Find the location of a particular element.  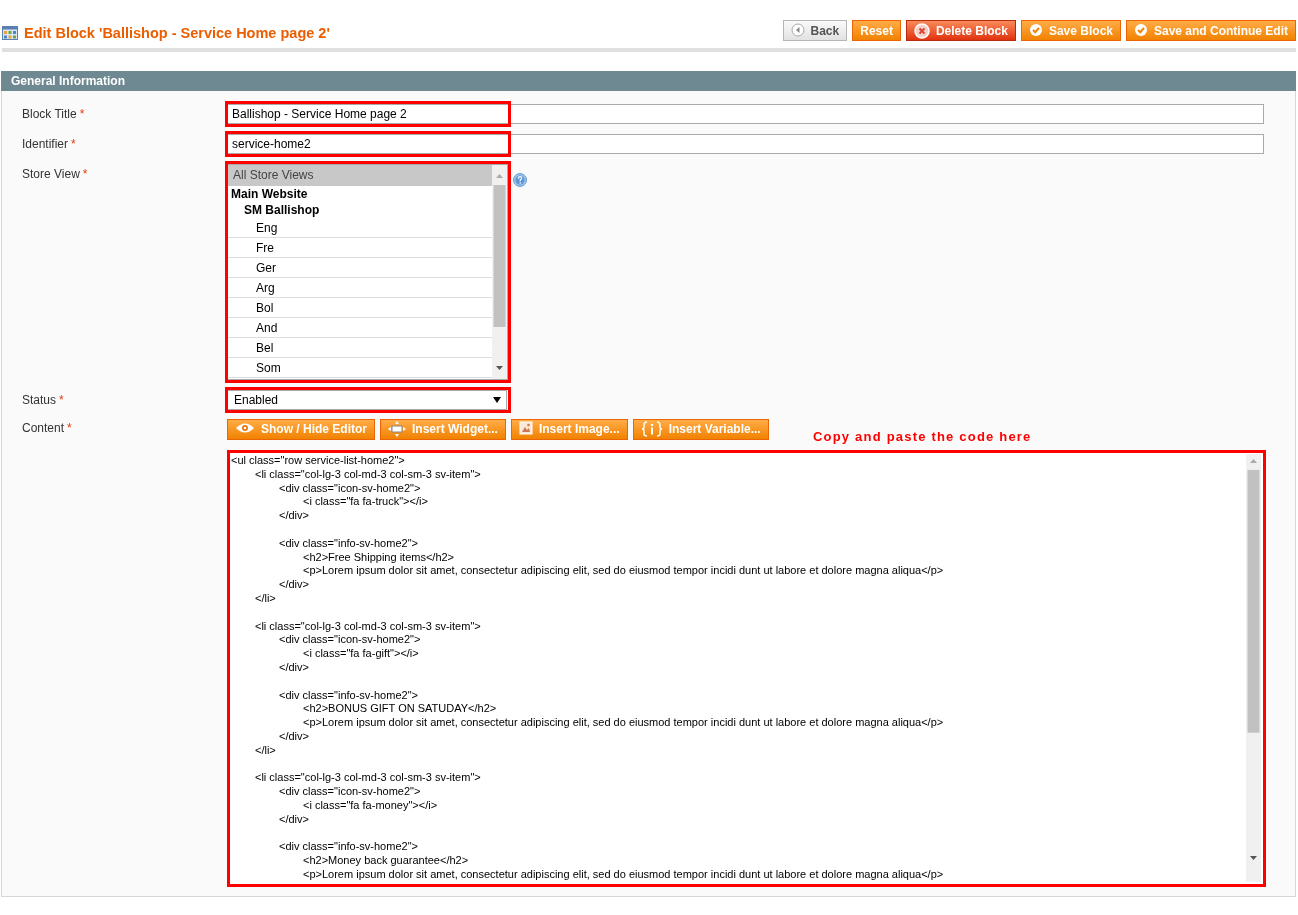

option-group-label: SM Ballishop is located at coordinates (282, 210).